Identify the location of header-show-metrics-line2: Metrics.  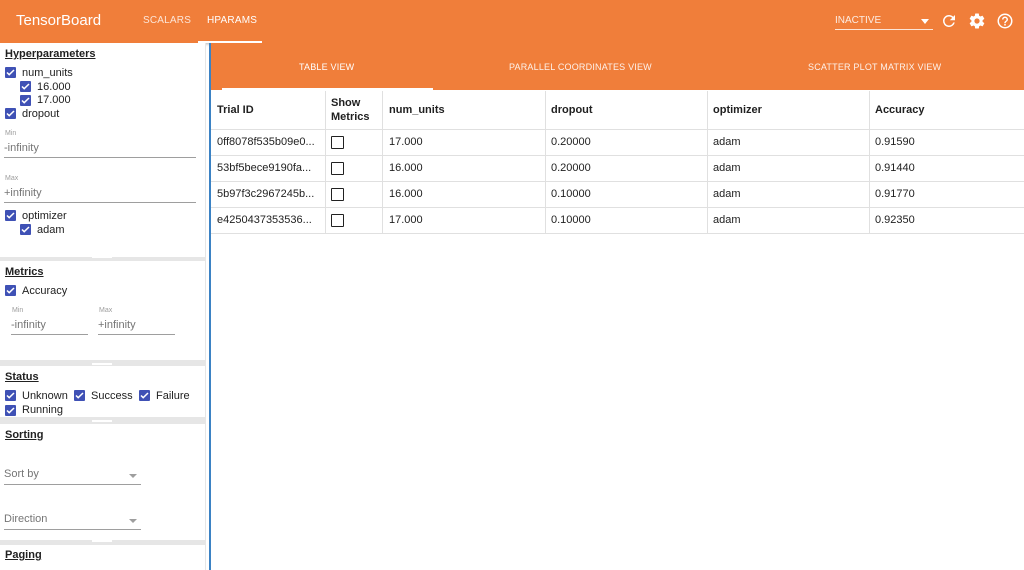
(350, 117).